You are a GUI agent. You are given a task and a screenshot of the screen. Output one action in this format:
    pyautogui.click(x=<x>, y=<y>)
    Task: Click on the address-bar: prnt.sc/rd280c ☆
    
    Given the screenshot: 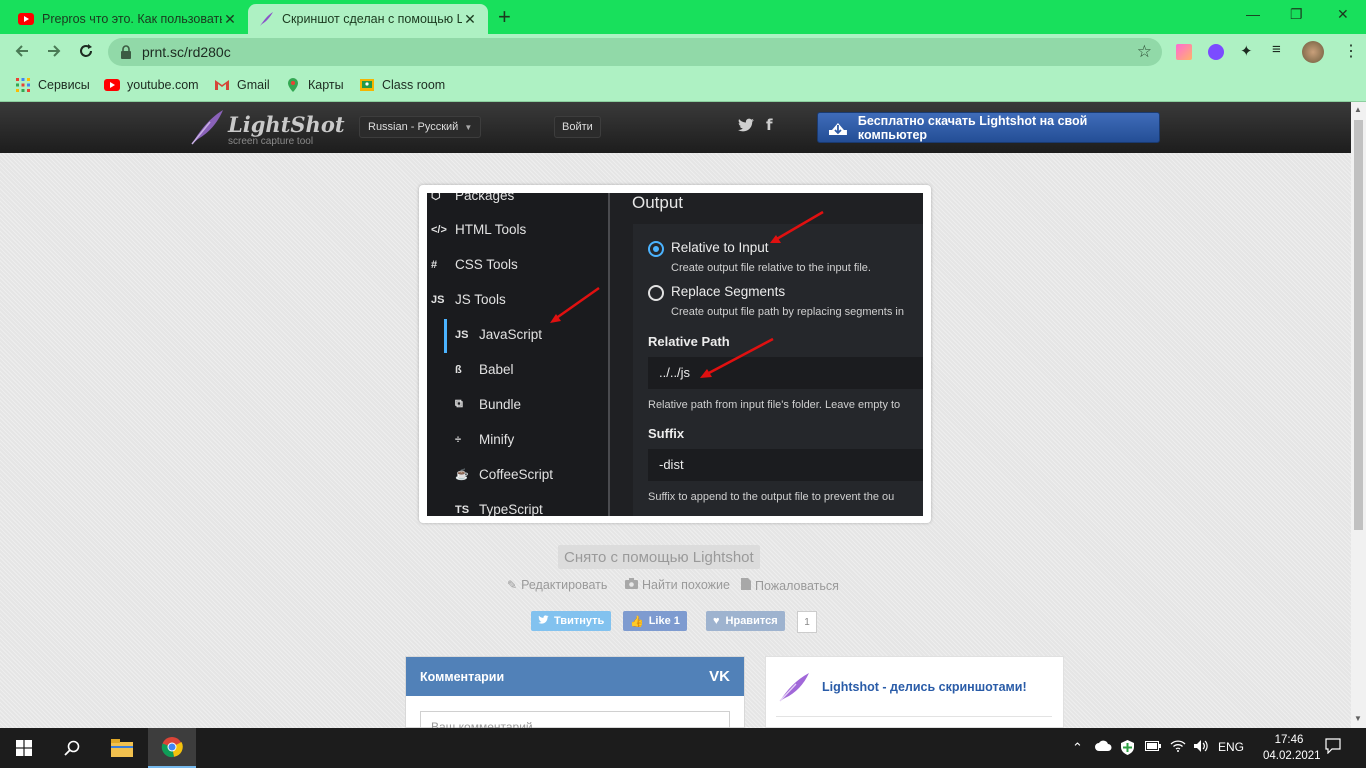 What is the action you would take?
    pyautogui.click(x=635, y=52)
    